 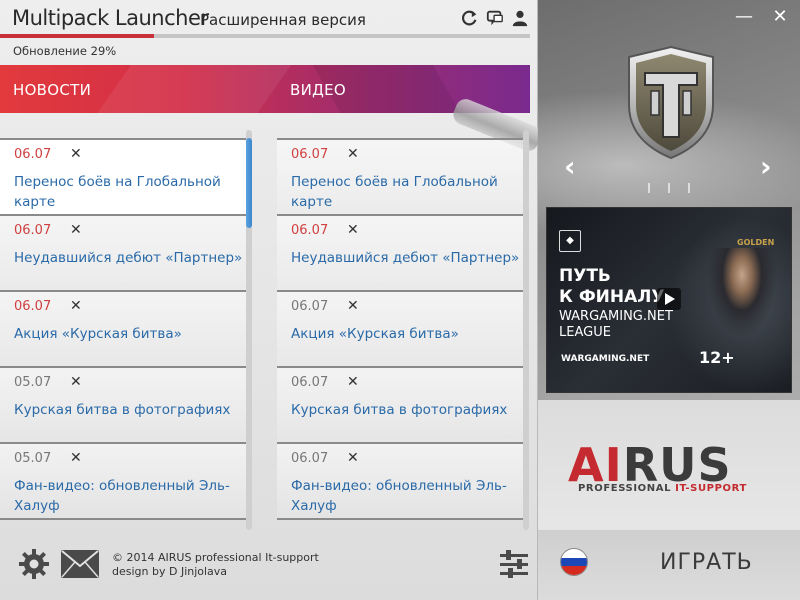 I want to click on video-headline-line3: WARGAMING.NET, so click(x=616, y=316).